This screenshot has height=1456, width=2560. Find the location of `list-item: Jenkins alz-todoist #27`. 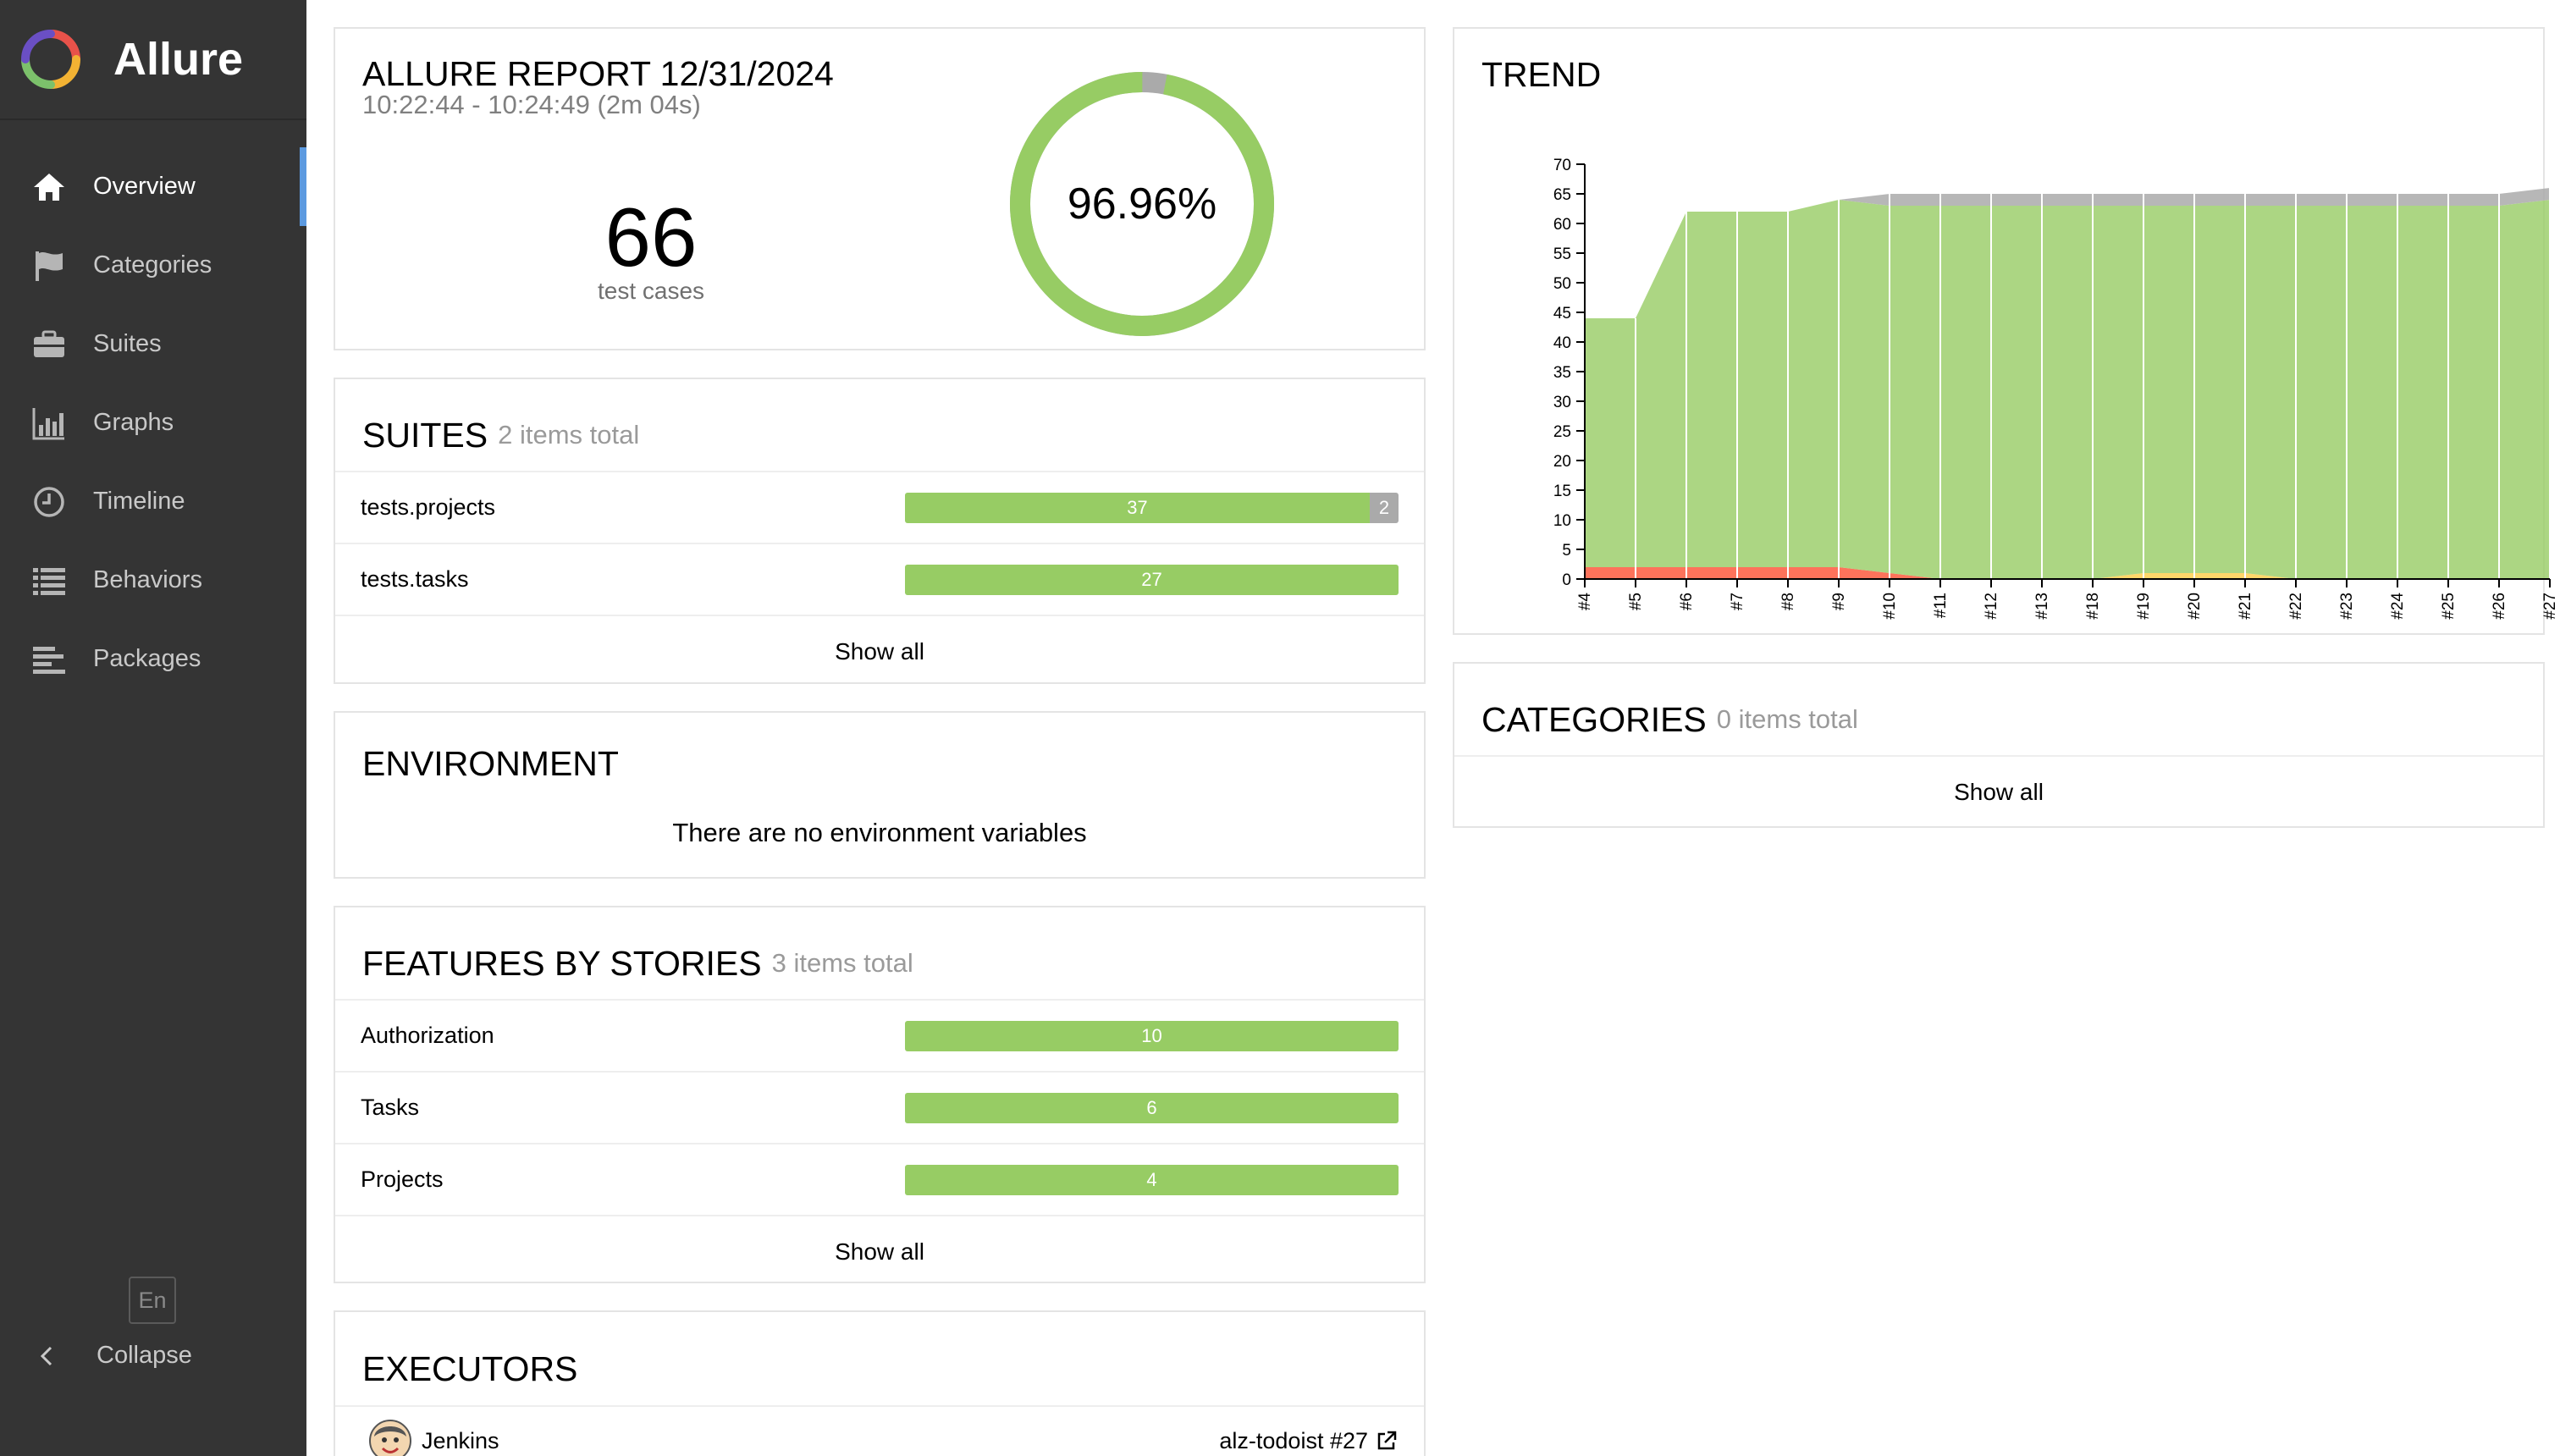

list-item: Jenkins alz-todoist #27 is located at coordinates (879, 1430).